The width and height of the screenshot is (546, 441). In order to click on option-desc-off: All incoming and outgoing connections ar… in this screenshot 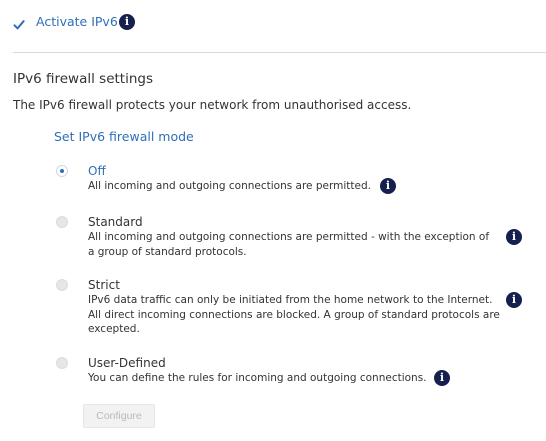, I will do `click(229, 186)`.